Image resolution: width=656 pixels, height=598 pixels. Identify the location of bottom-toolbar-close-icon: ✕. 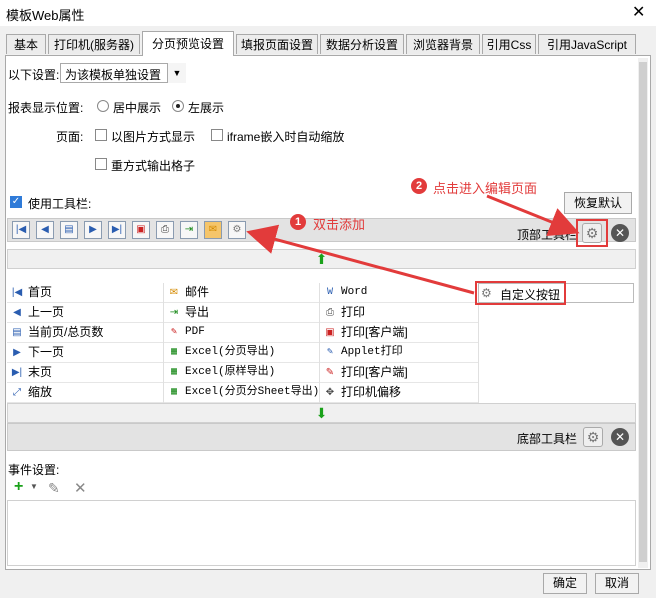
(620, 437).